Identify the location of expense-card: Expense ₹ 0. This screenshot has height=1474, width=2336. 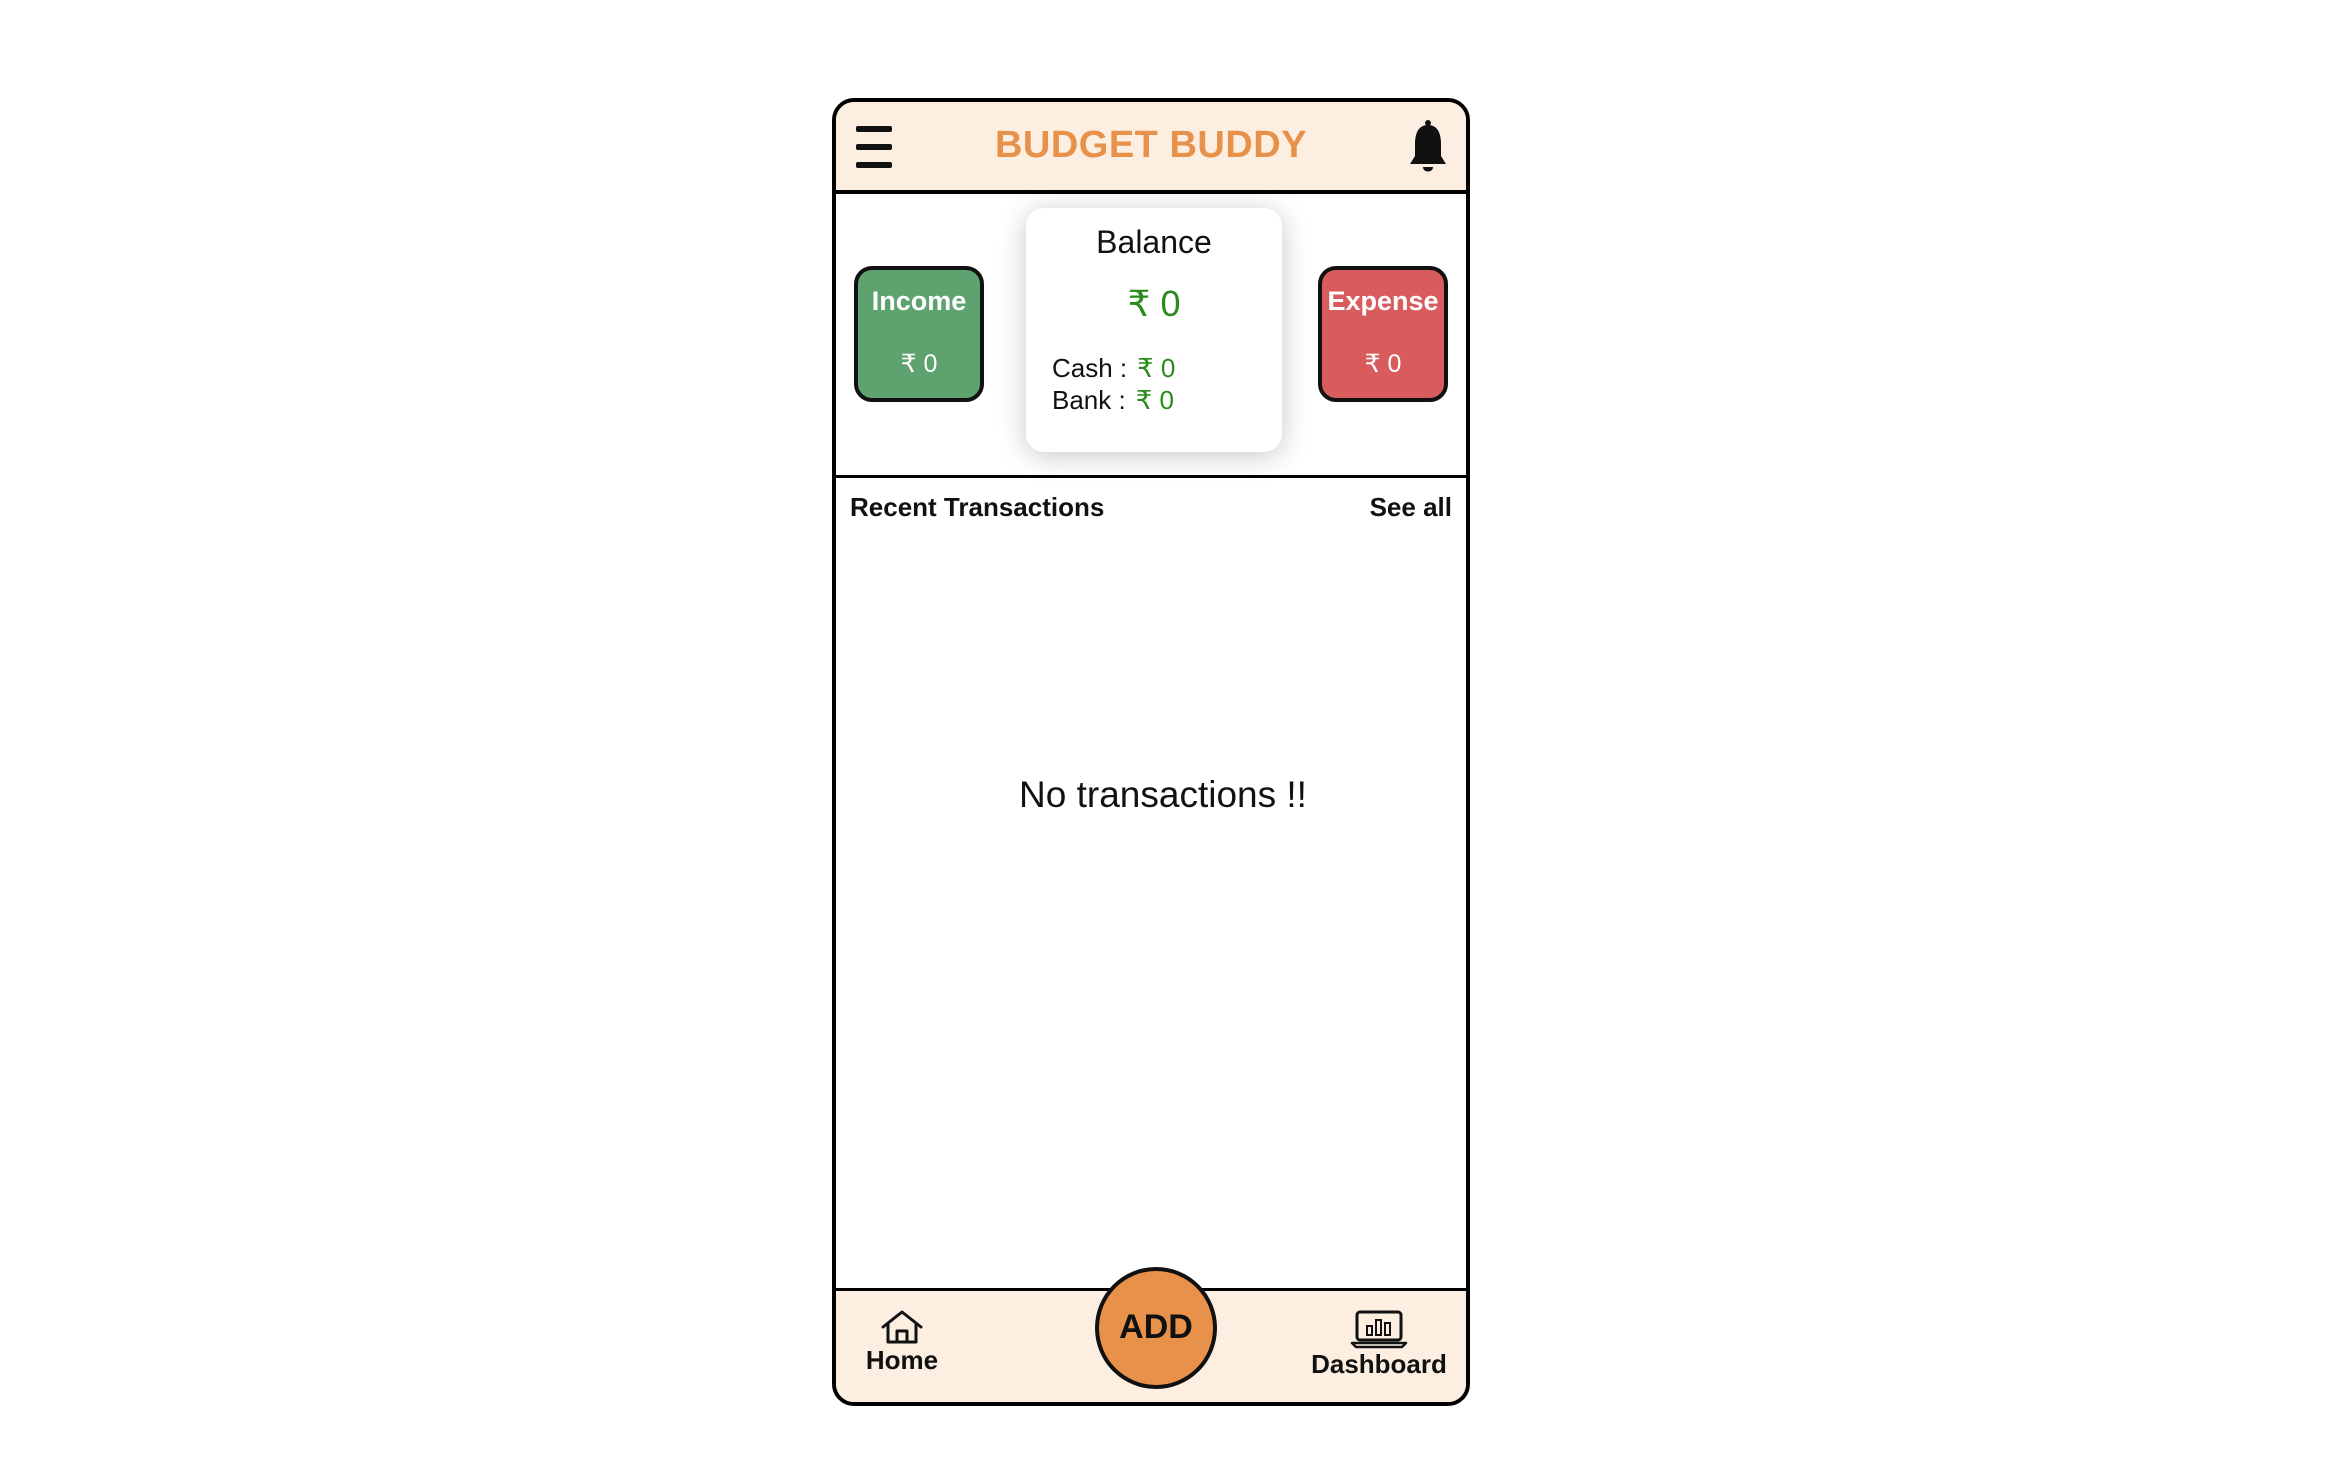
(1383, 334).